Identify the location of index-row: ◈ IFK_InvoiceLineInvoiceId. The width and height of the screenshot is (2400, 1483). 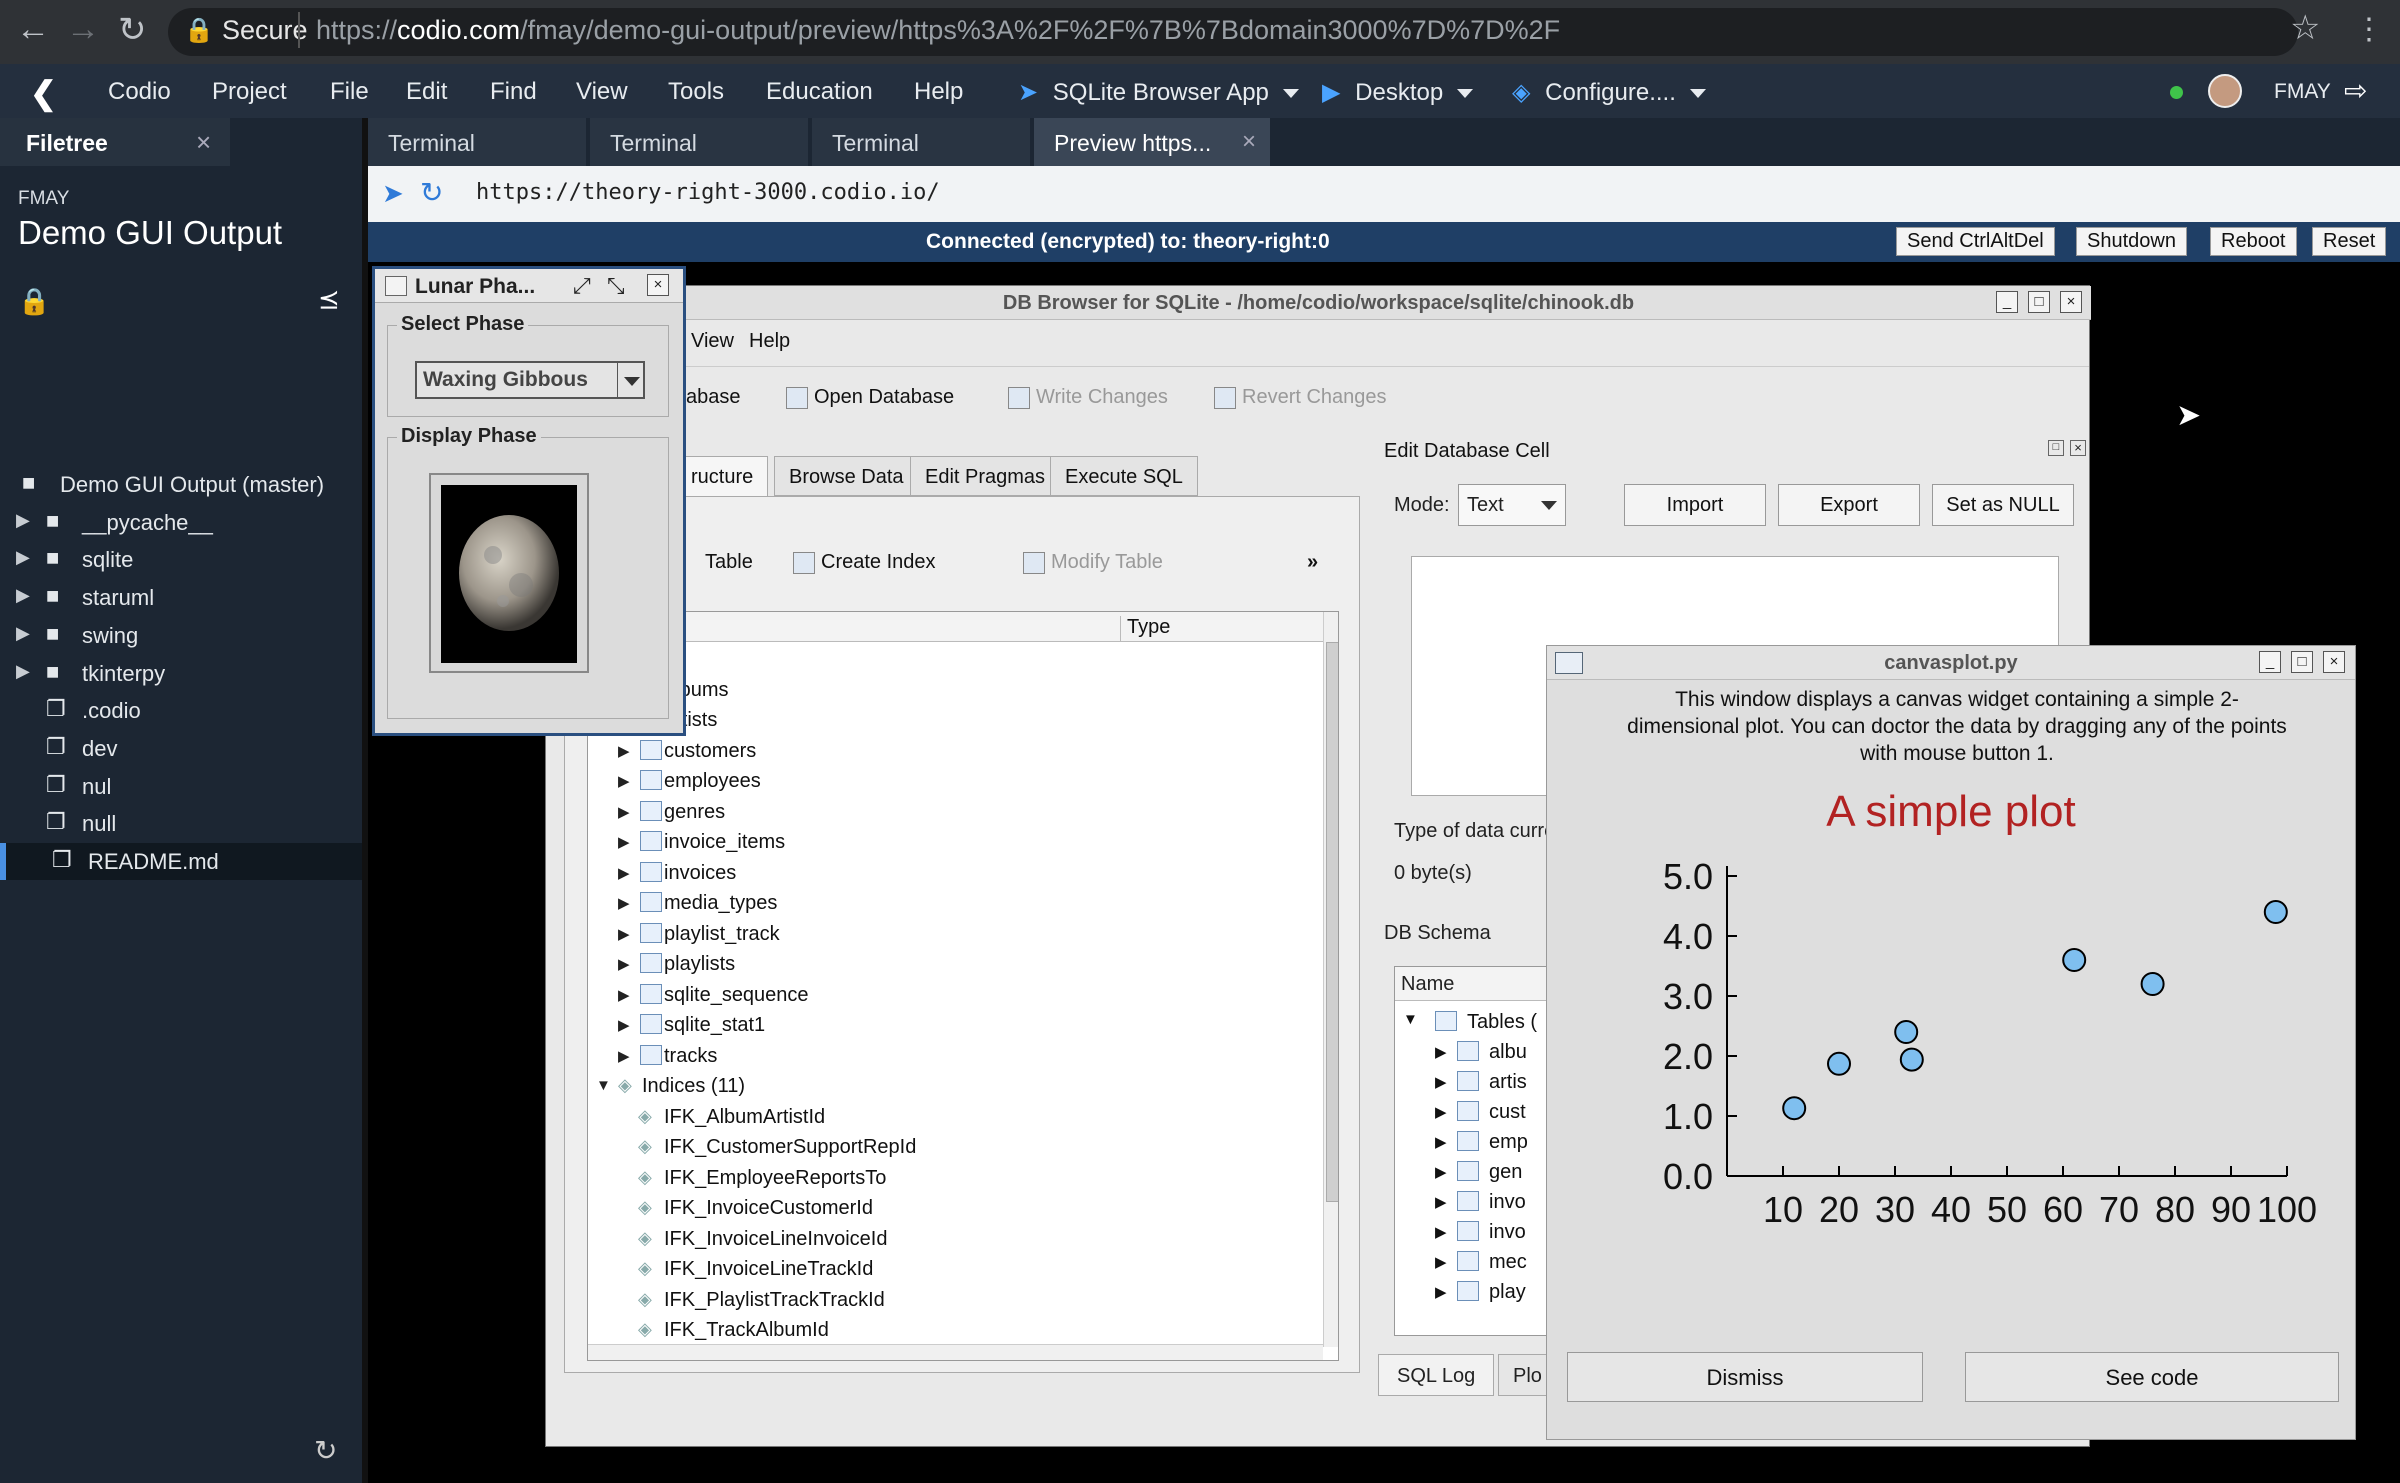
(955, 1239).